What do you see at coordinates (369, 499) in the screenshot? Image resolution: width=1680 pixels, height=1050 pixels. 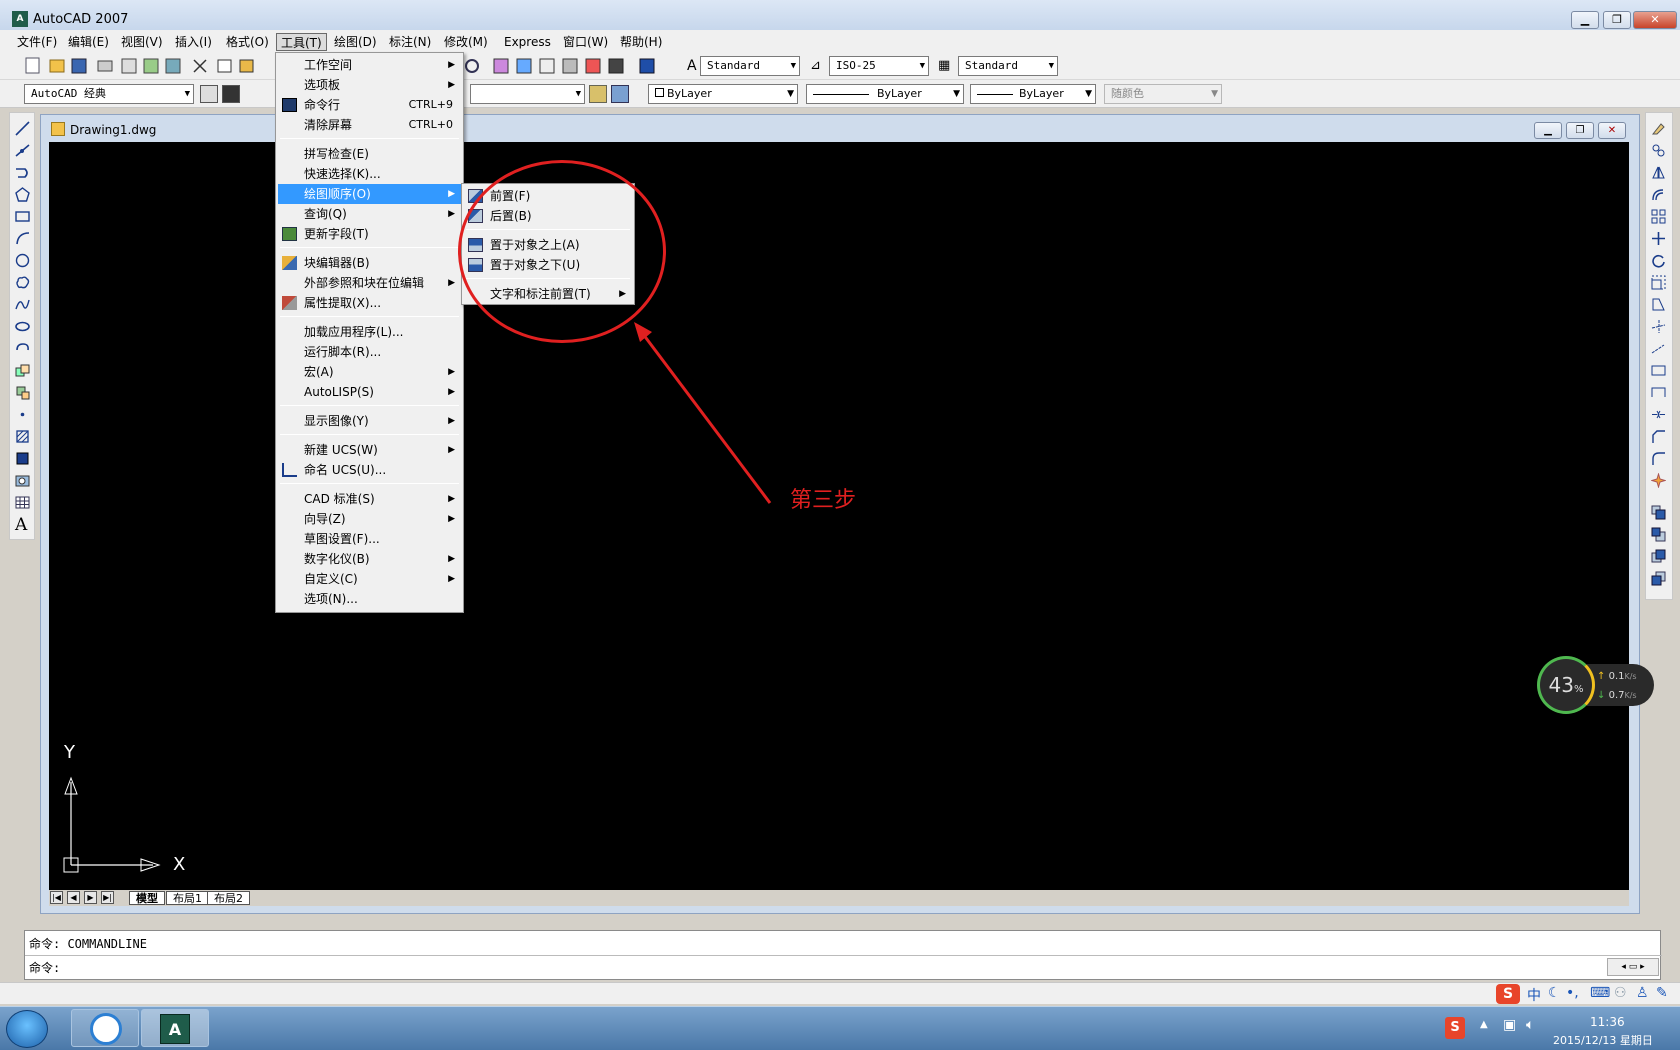 I see `menu-item-cad-standards: CAD 标准(S) ▶` at bounding box center [369, 499].